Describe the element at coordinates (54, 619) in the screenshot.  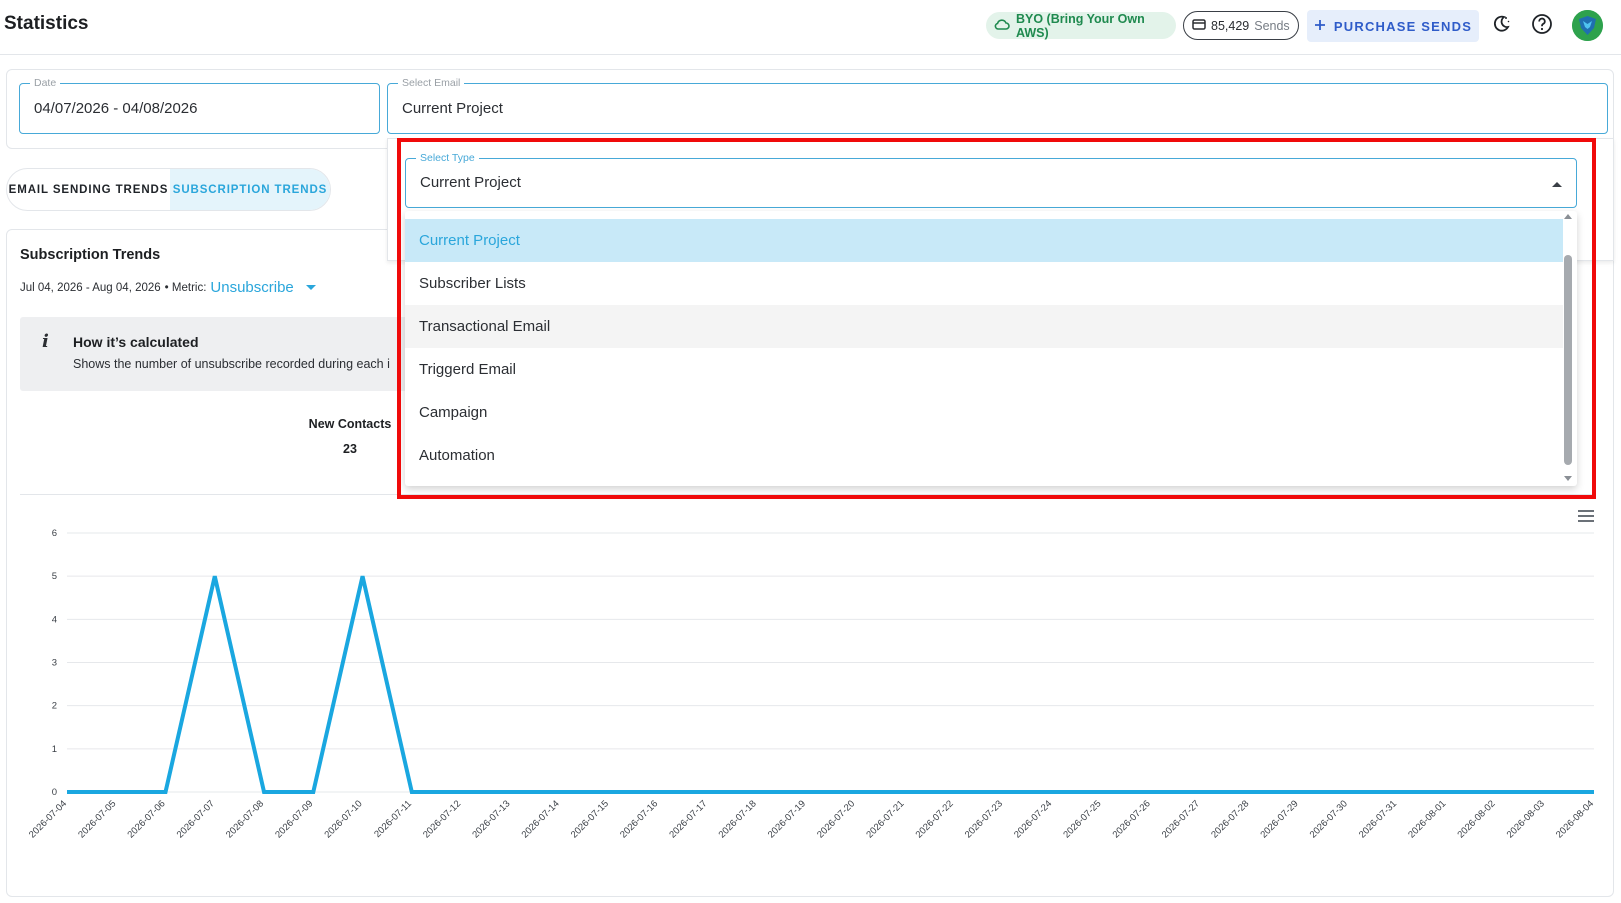
I see `y-tick-label: 4` at that location.